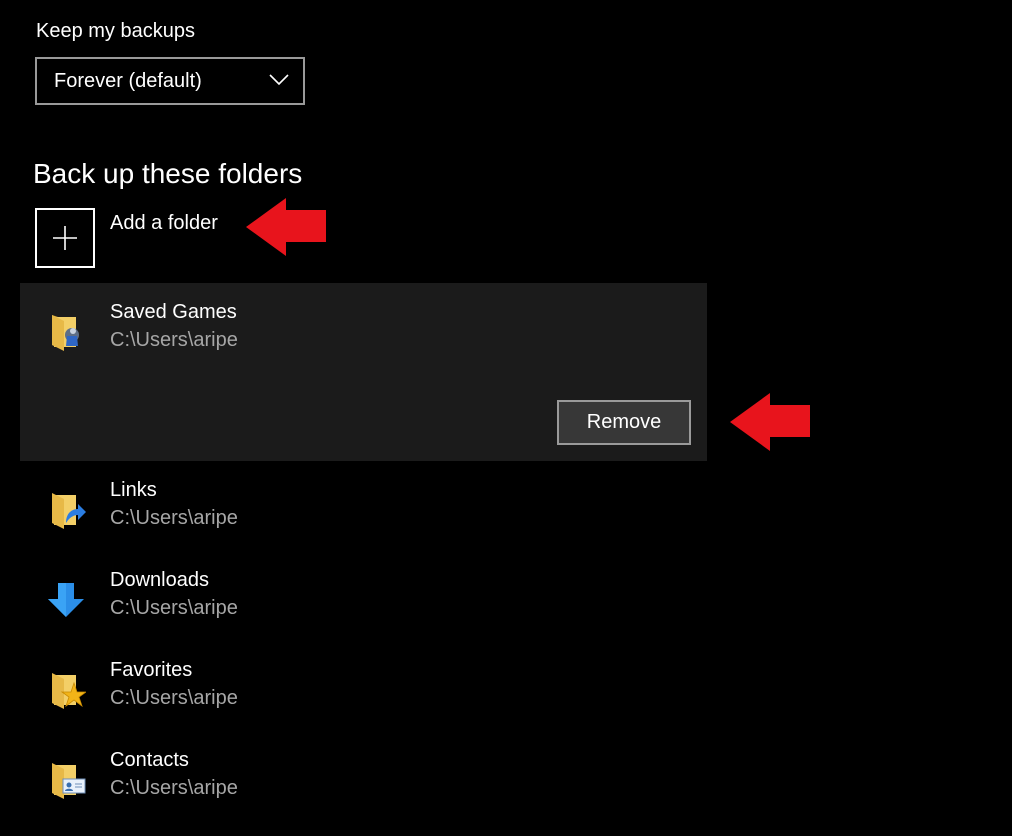 Image resolution: width=1012 pixels, height=836 pixels. I want to click on folder-item-links: Links C:\Users\aripe, so click(363, 506).